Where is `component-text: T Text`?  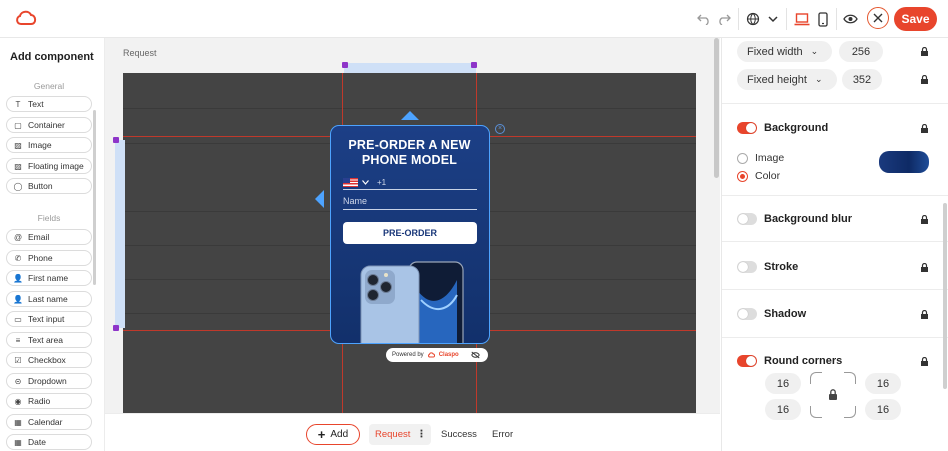
component-text: T Text is located at coordinates (49, 104).